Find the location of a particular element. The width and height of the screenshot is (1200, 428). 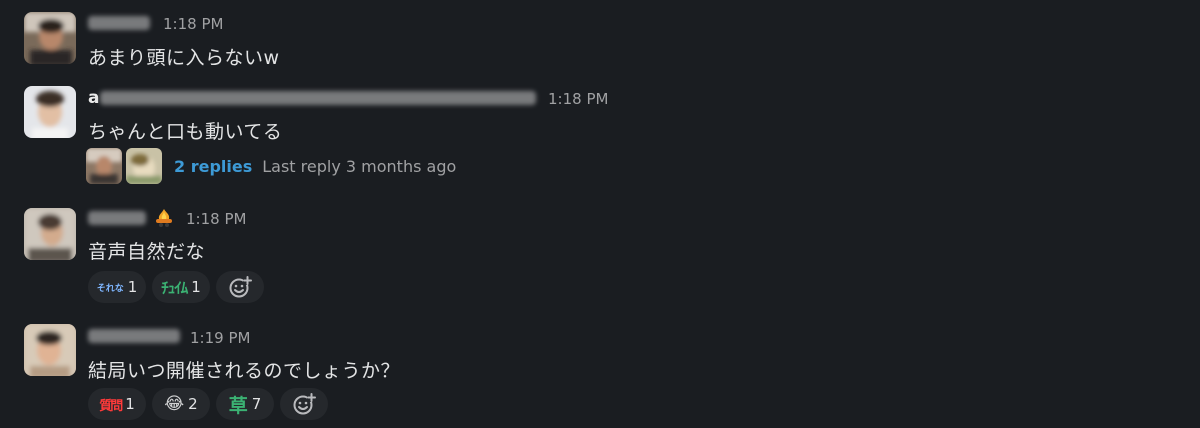

thread-summary: 2 replies Last reply 3 months ago is located at coordinates (271, 166).